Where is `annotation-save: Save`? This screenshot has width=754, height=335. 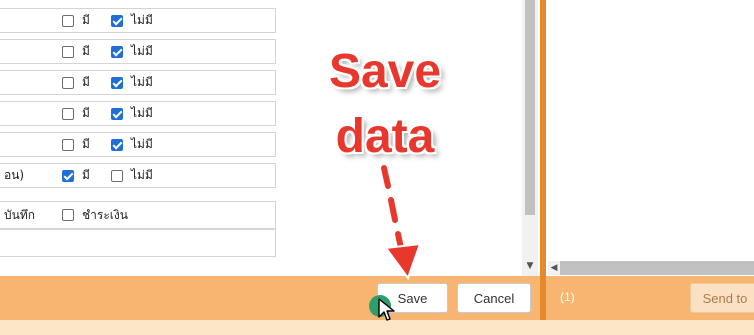
annotation-save: Save is located at coordinates (385, 71).